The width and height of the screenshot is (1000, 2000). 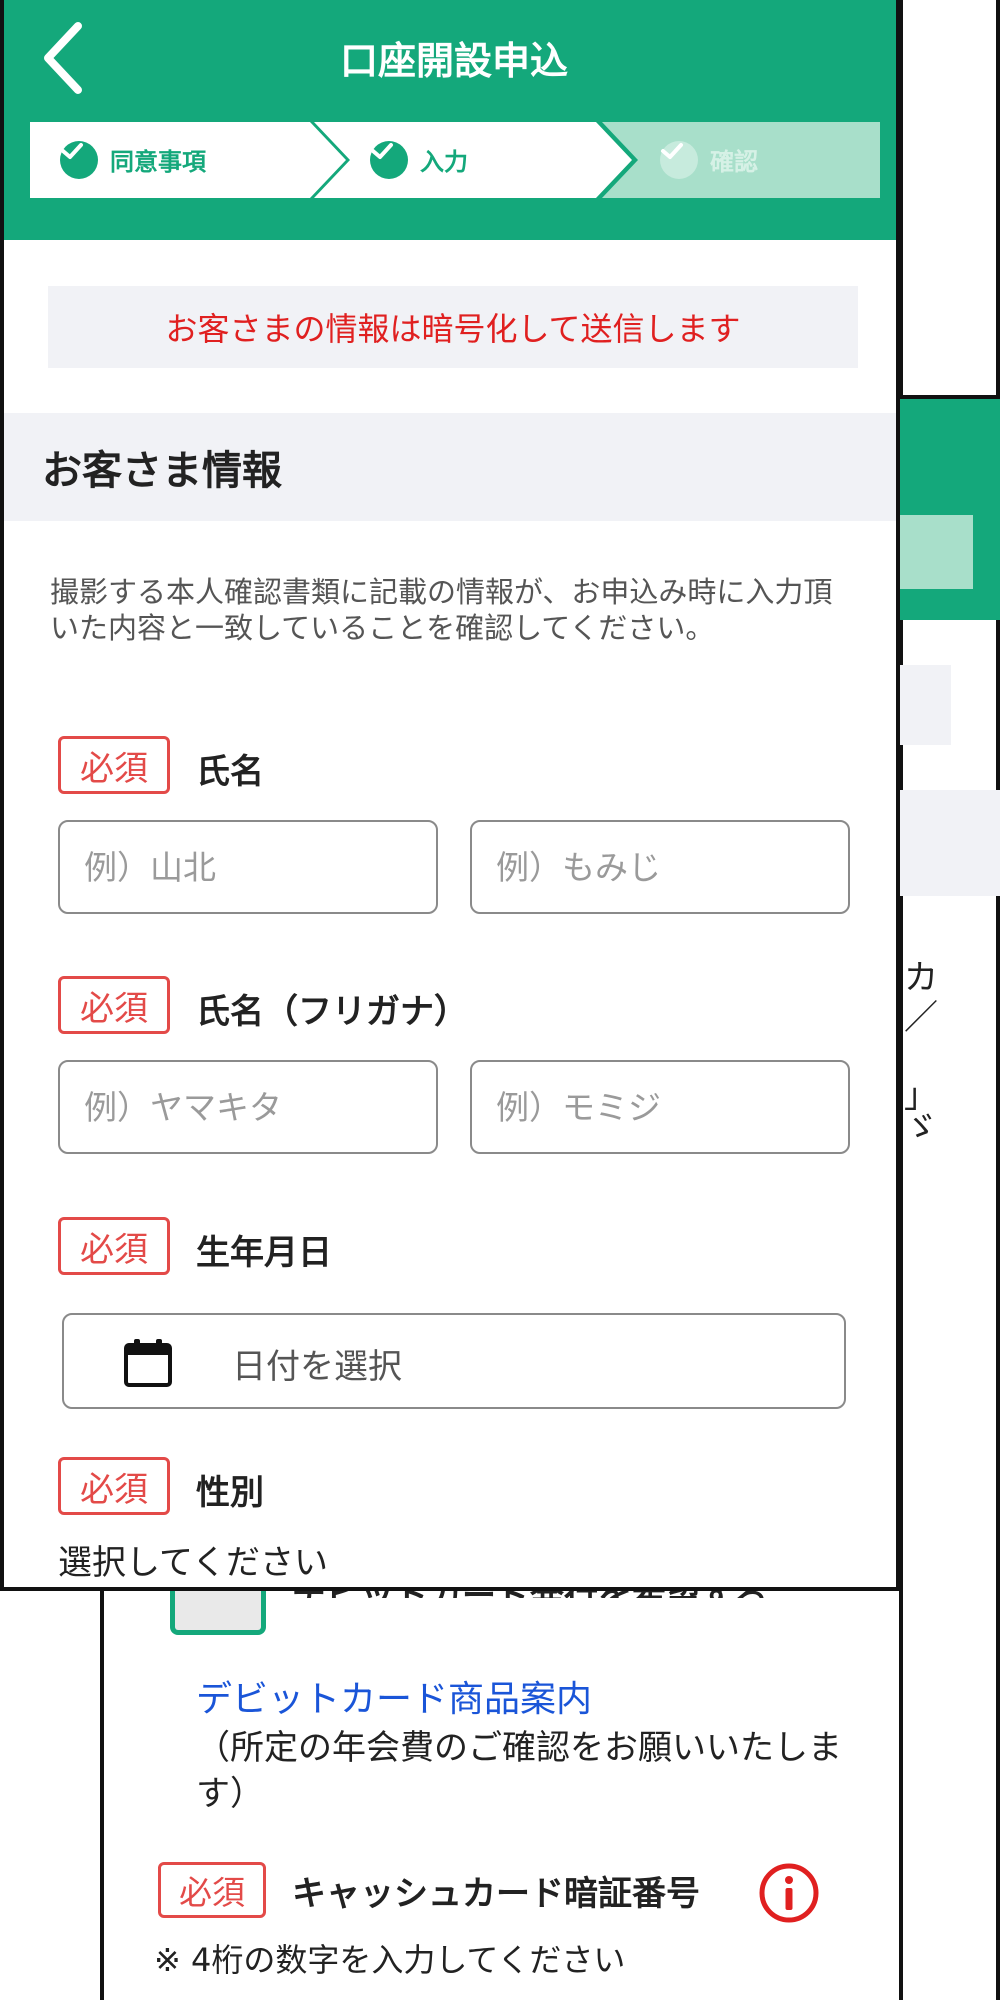 I want to click on birthdate-picker: 日付を選択, so click(x=454, y=1361).